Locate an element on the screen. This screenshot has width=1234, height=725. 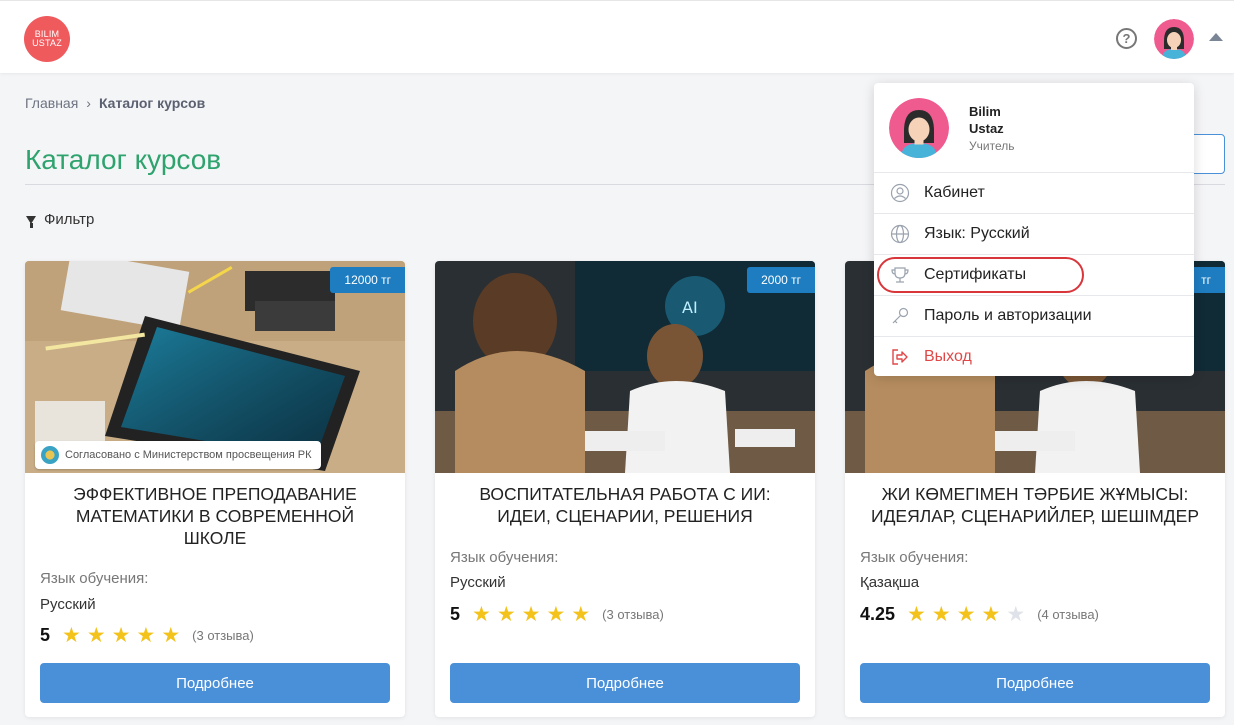
rating-value: 4.25 is located at coordinates (878, 614).